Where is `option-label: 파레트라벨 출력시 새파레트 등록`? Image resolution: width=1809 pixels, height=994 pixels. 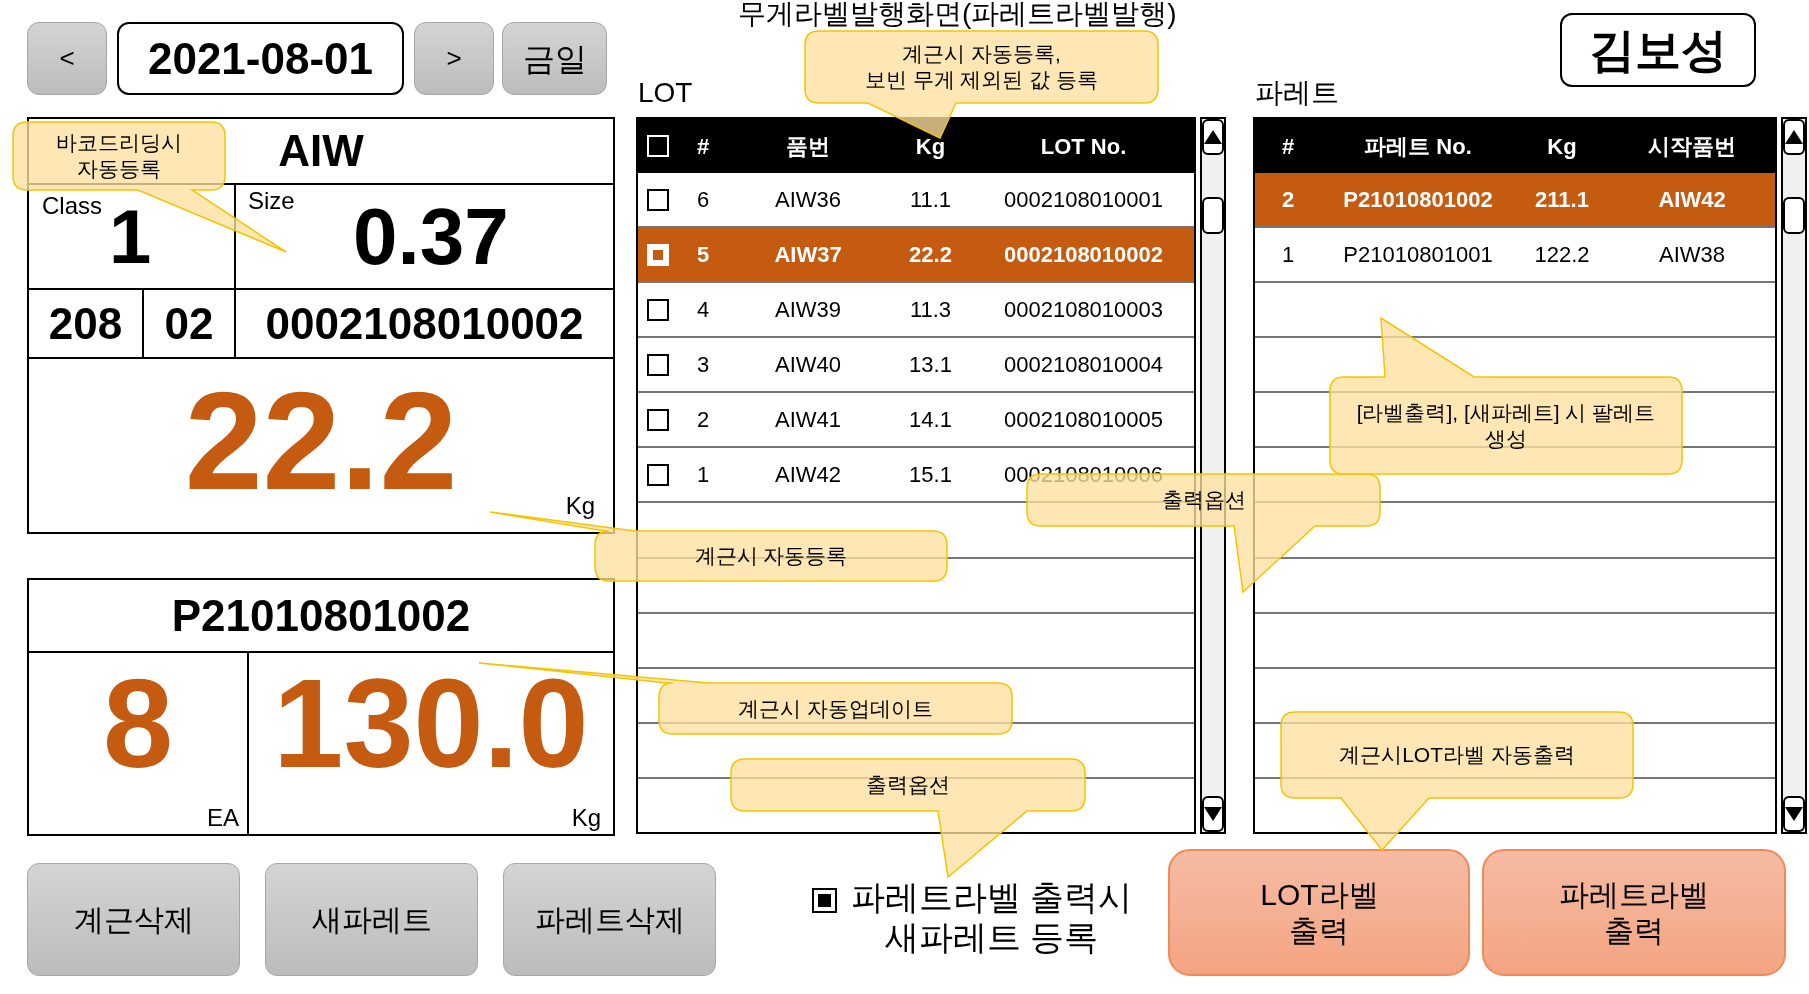
option-label: 파레트라벨 출력시 새파레트 등록 is located at coordinates (992, 917).